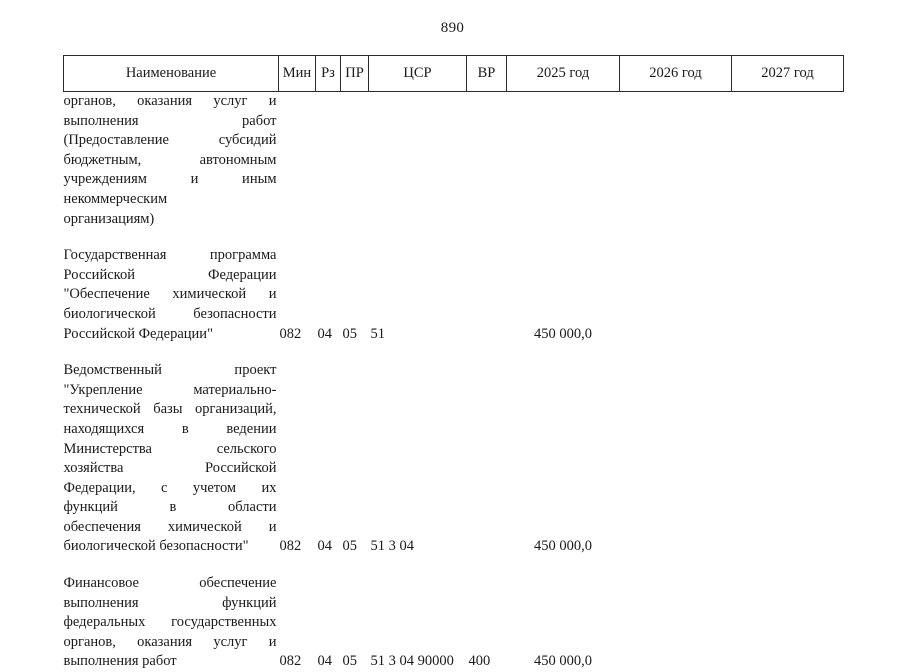 This screenshot has height=672, width=905. Describe the element at coordinates (170, 315) in the screenshot. I see `row-name-line: биологической безопасности` at that location.